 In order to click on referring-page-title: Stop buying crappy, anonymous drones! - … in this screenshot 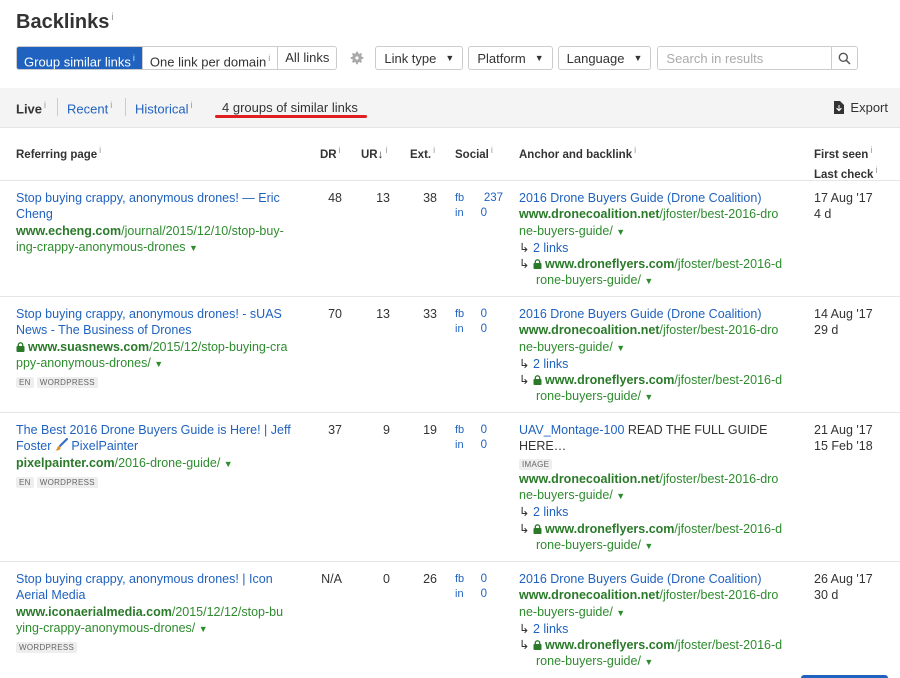, I will do `click(163, 322)`.